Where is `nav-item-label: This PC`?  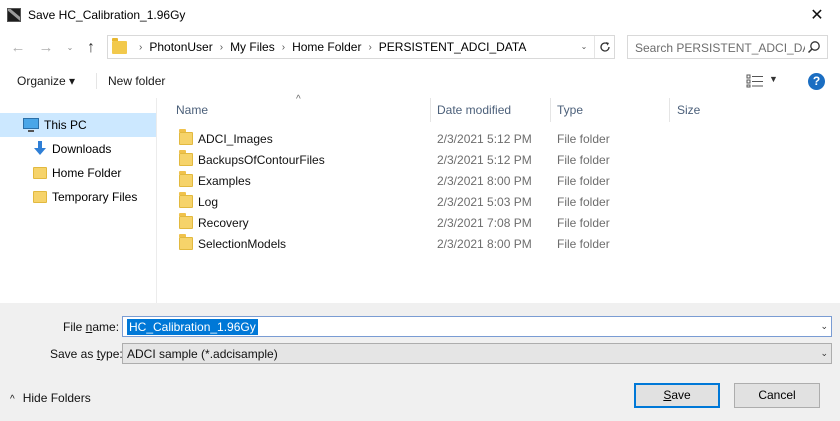
nav-item-label: This PC is located at coordinates (65, 125).